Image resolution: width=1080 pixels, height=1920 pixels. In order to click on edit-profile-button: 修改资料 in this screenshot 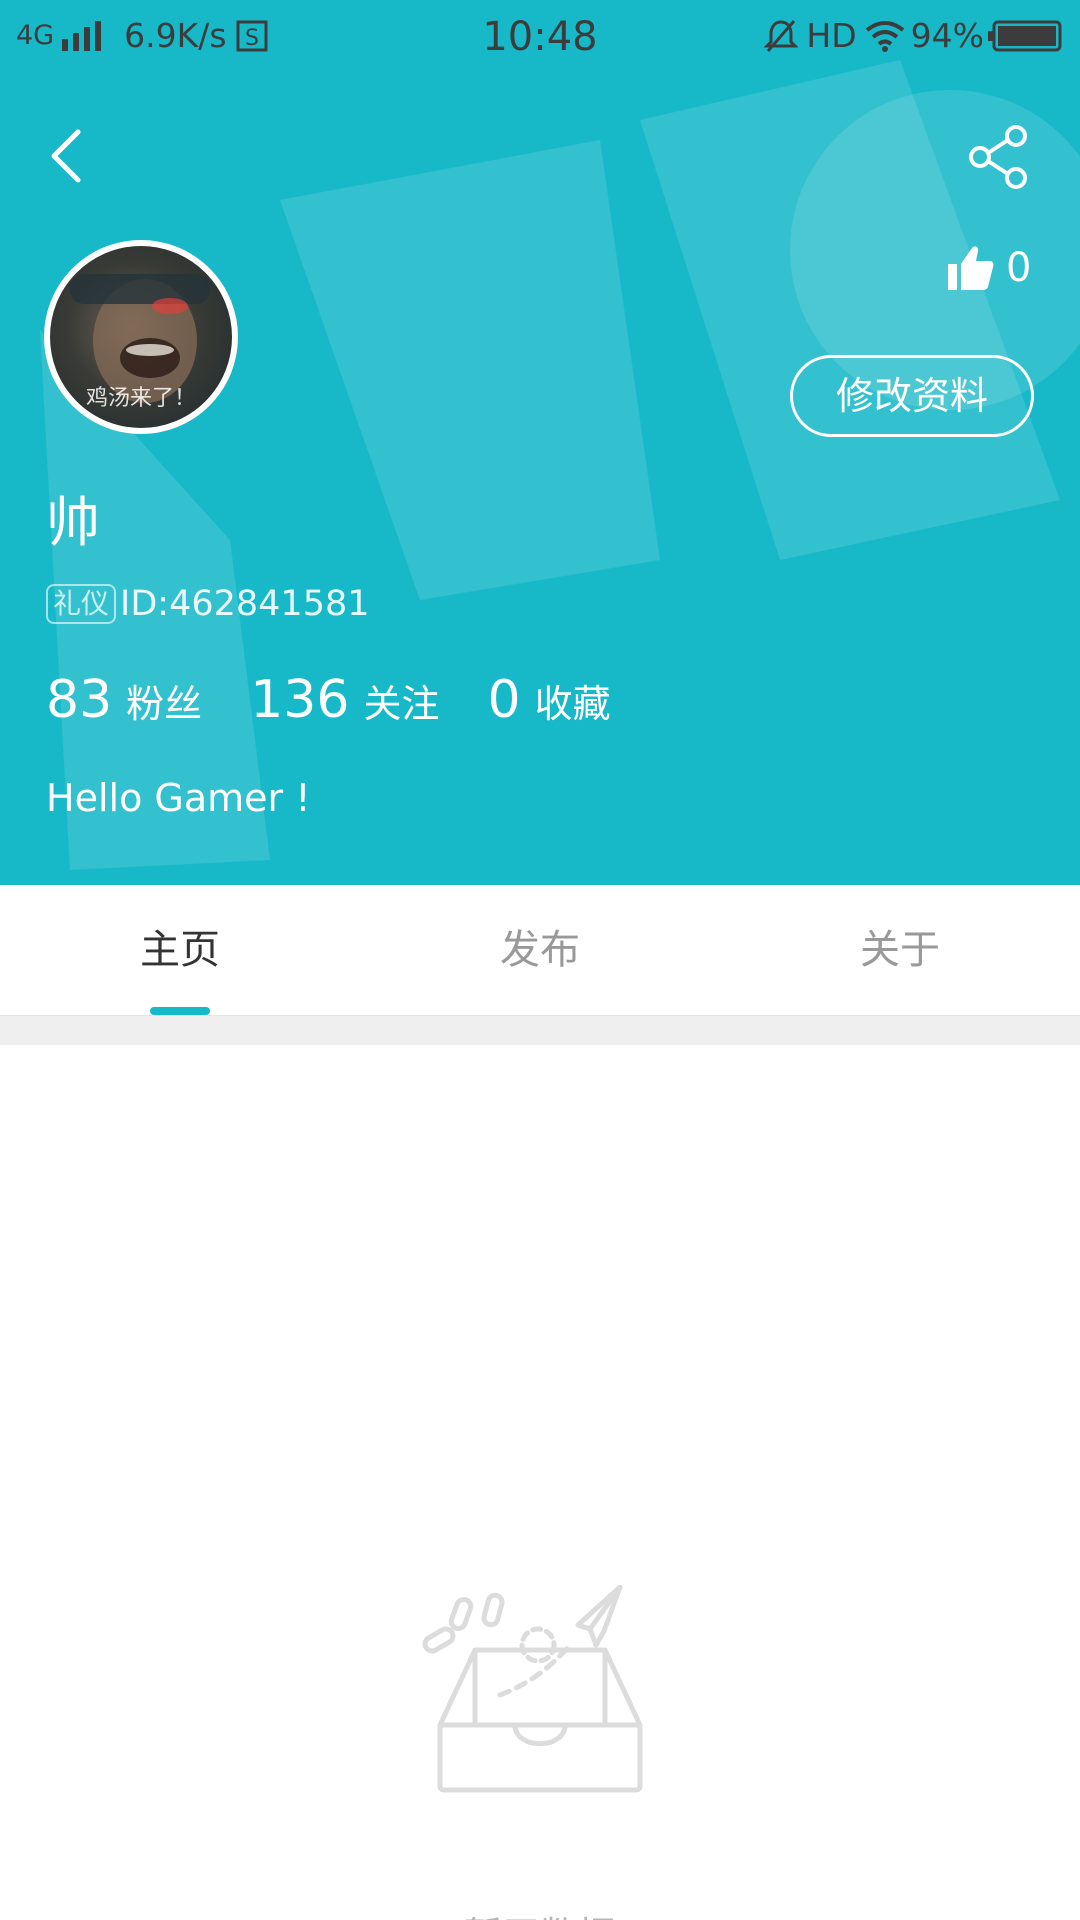, I will do `click(912, 396)`.